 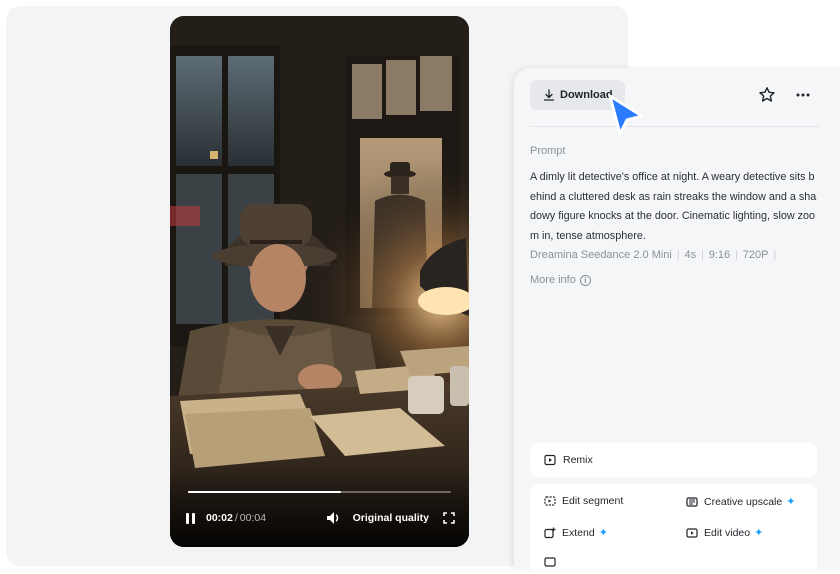 What do you see at coordinates (626, 115) in the screenshot?
I see `cursor-icon` at bounding box center [626, 115].